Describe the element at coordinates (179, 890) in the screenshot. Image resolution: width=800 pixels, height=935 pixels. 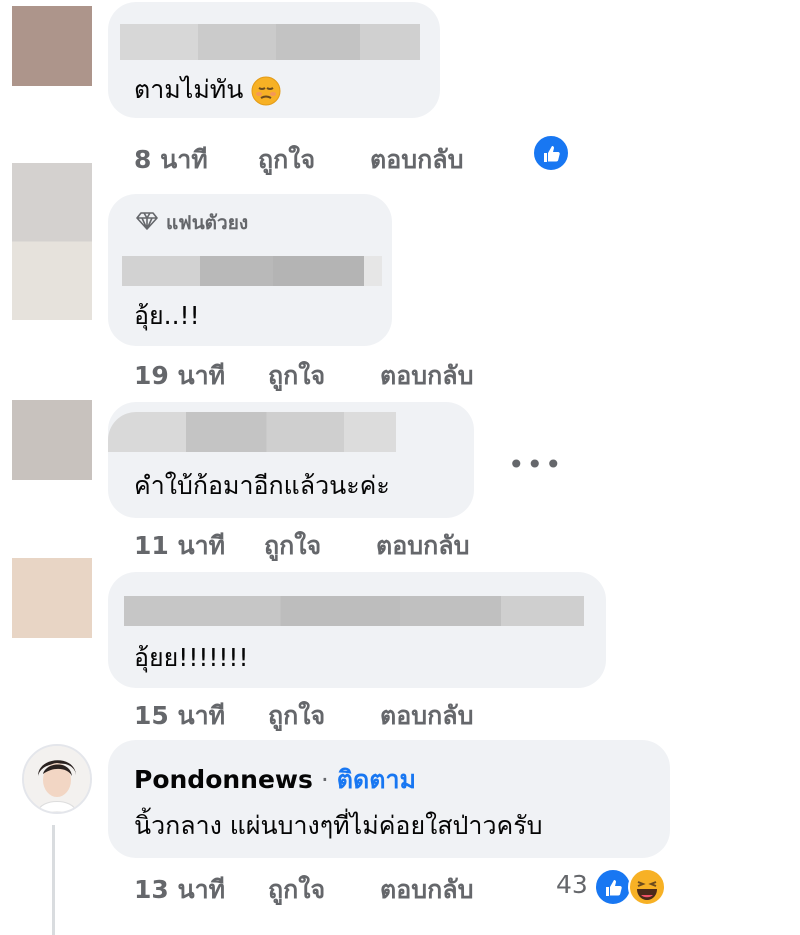
I see `timestamp: 13 นาที` at that location.